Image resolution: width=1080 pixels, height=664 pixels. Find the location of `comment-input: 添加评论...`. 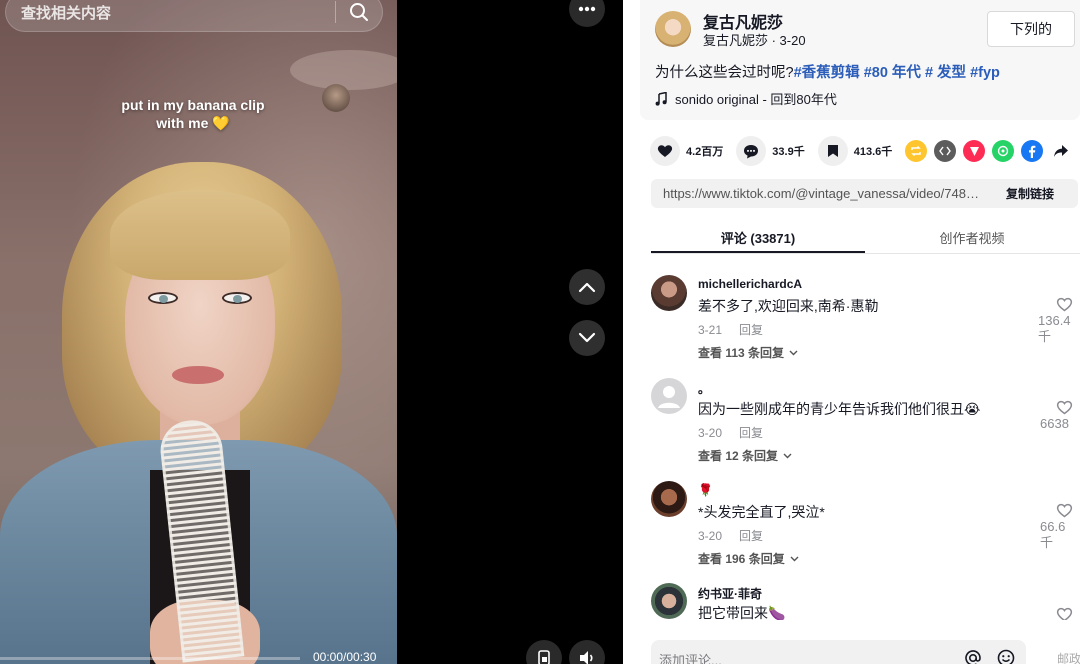

comment-input: 添加评论... is located at coordinates (690, 657).